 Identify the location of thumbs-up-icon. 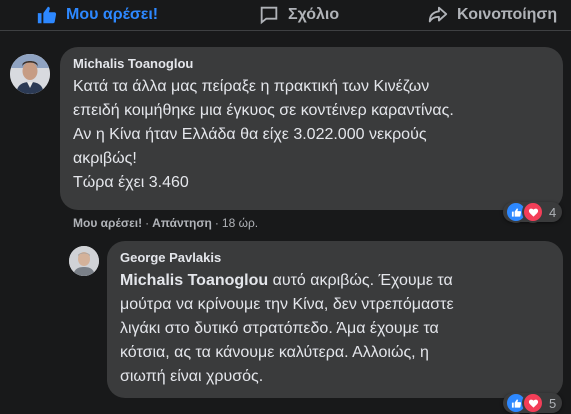
(47, 15).